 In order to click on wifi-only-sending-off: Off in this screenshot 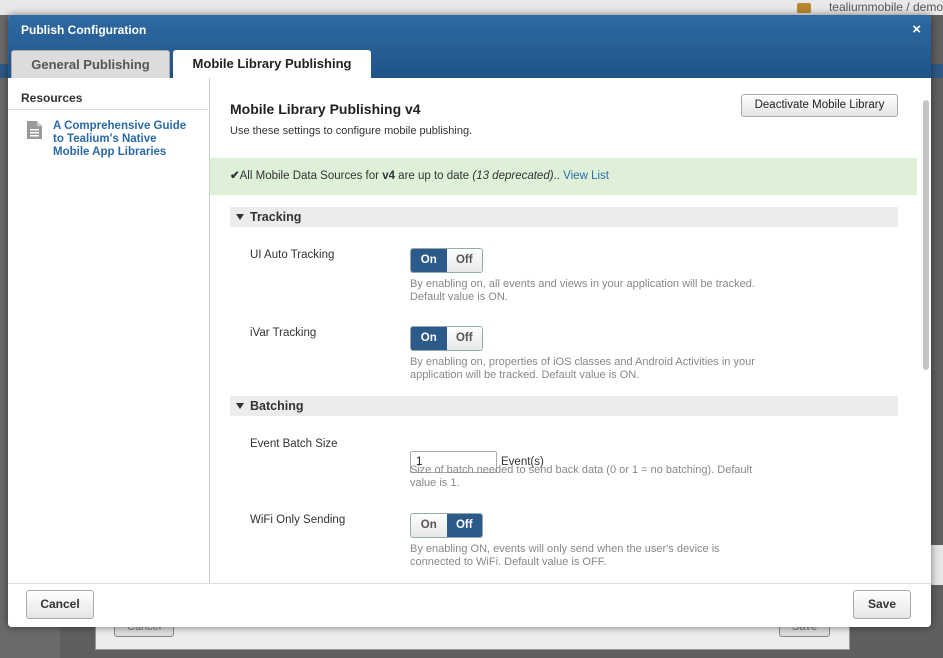, I will do `click(464, 525)`.